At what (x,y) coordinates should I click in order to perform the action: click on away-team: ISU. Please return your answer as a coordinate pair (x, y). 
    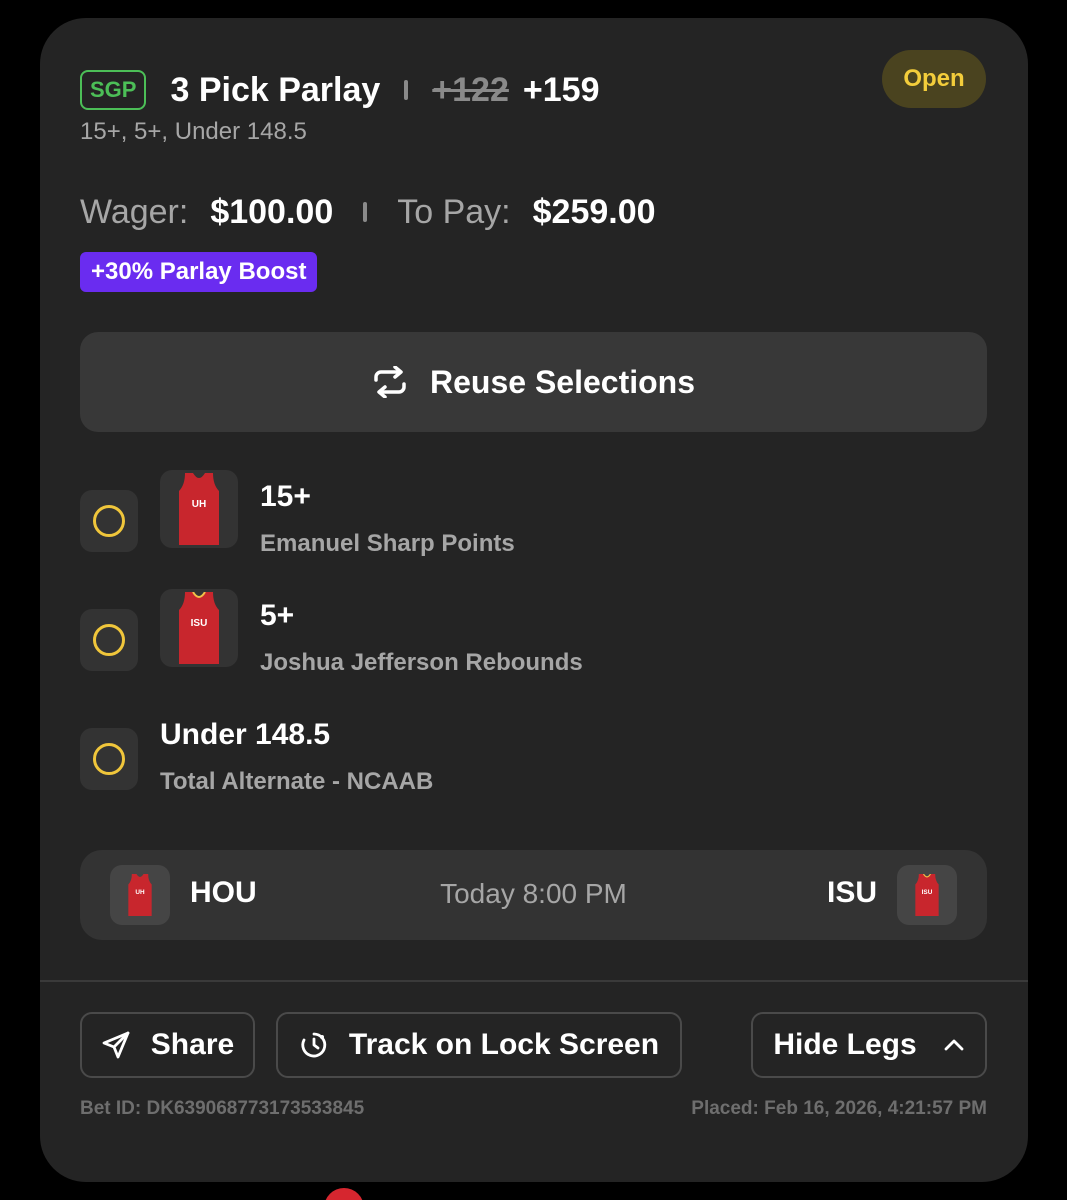
    Looking at the image, I should click on (851, 892).